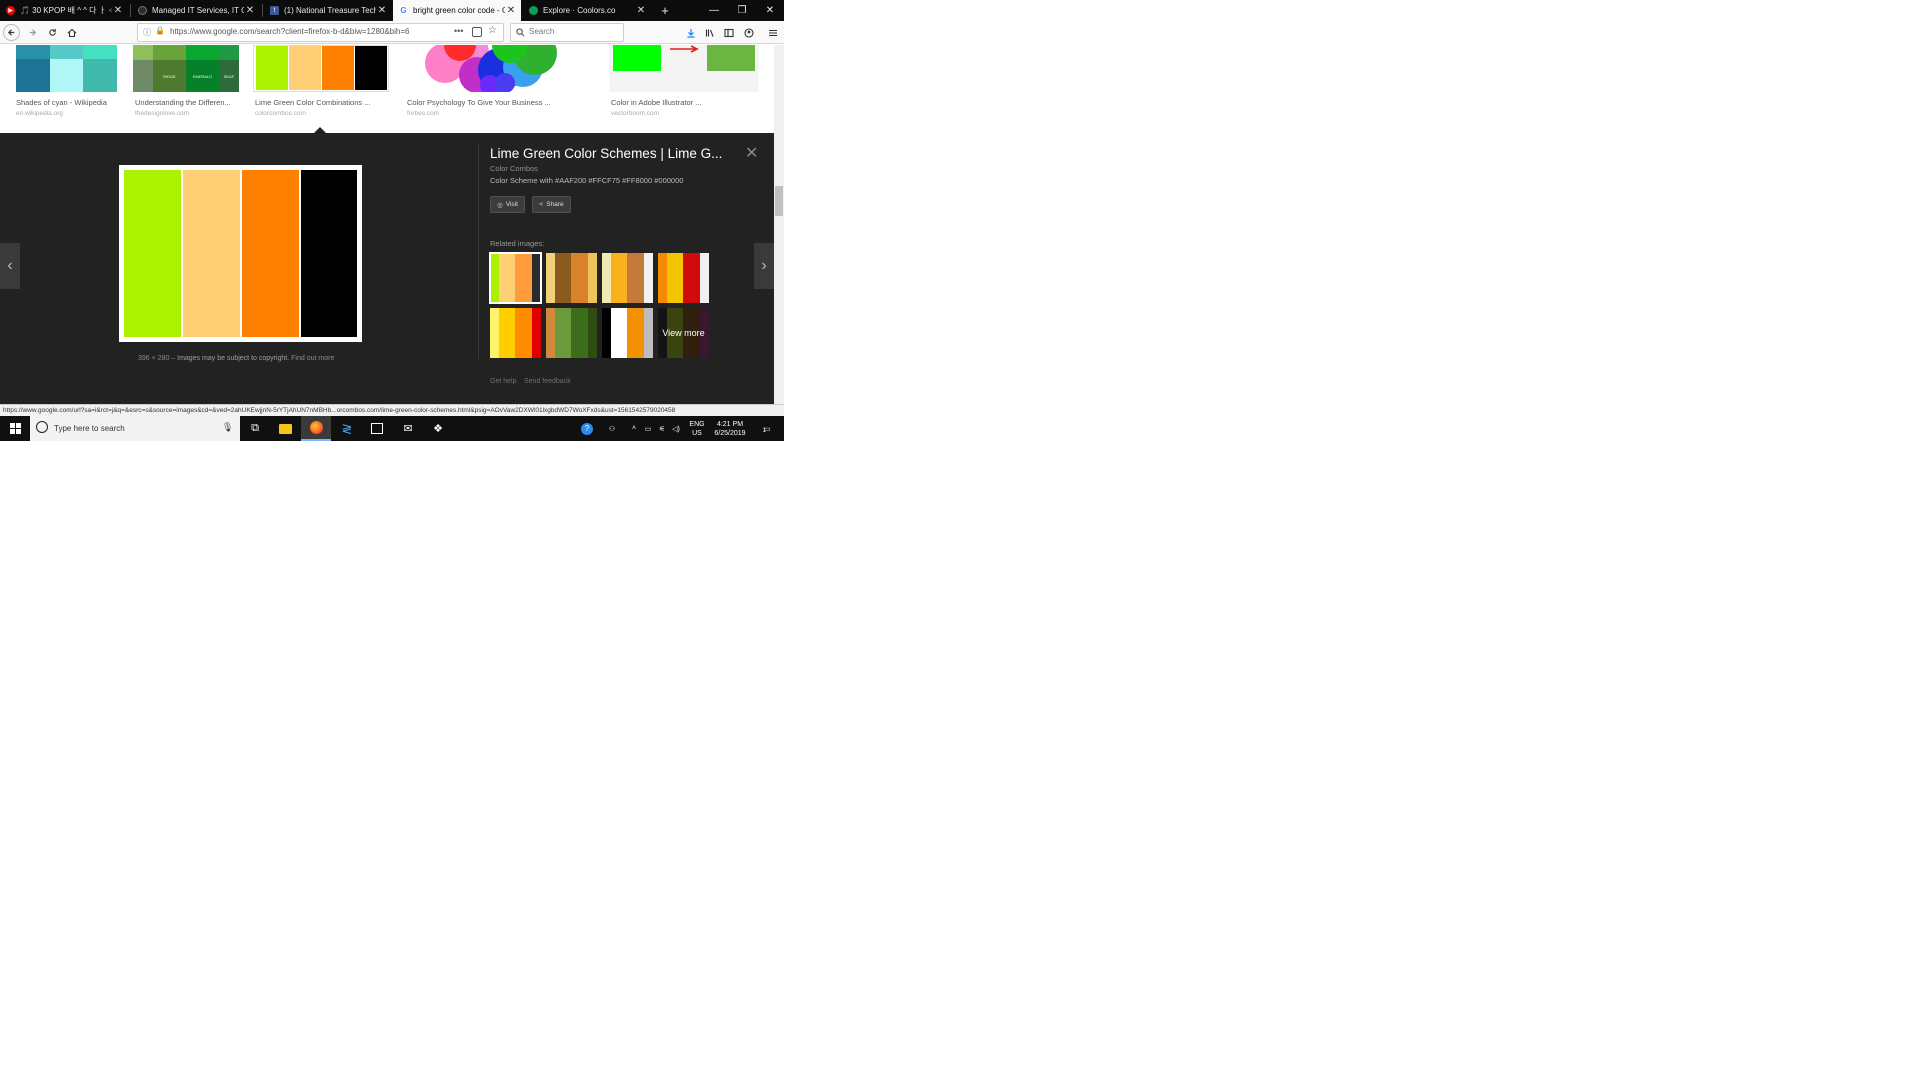 The width and height of the screenshot is (1920, 1080). Describe the element at coordinates (690, 32) in the screenshot. I see `downloads-button` at that location.